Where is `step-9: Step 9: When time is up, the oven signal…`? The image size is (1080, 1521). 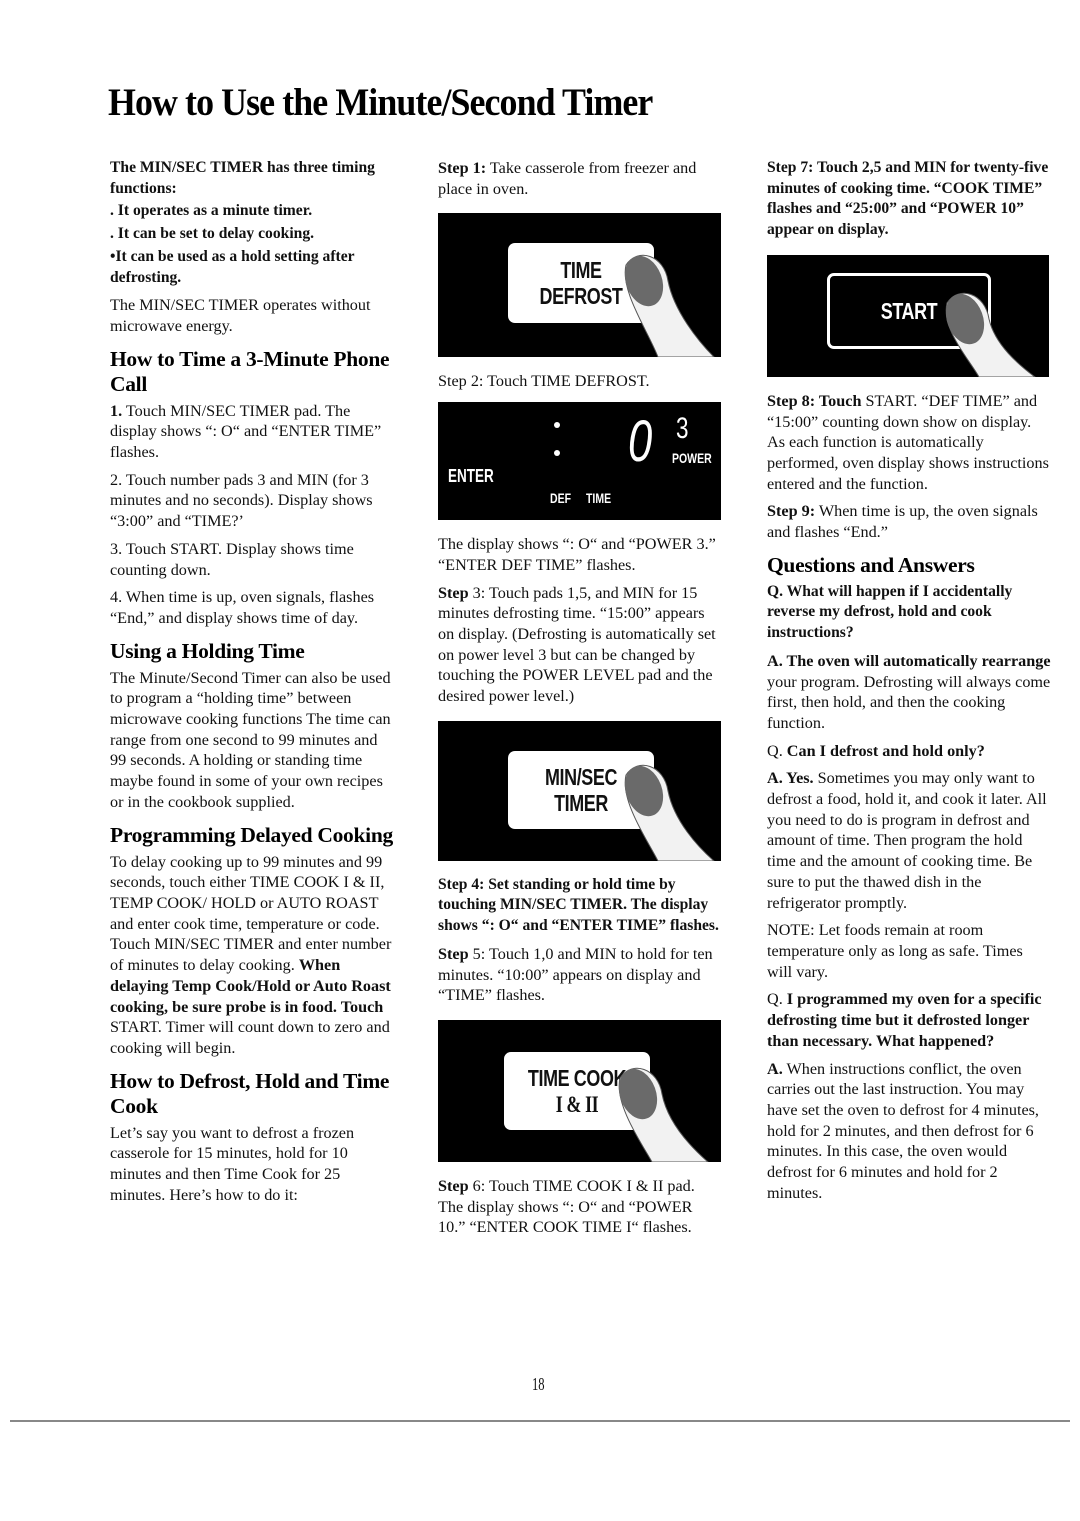 step-9: Step 9: When time is up, the oven signal… is located at coordinates (902, 522).